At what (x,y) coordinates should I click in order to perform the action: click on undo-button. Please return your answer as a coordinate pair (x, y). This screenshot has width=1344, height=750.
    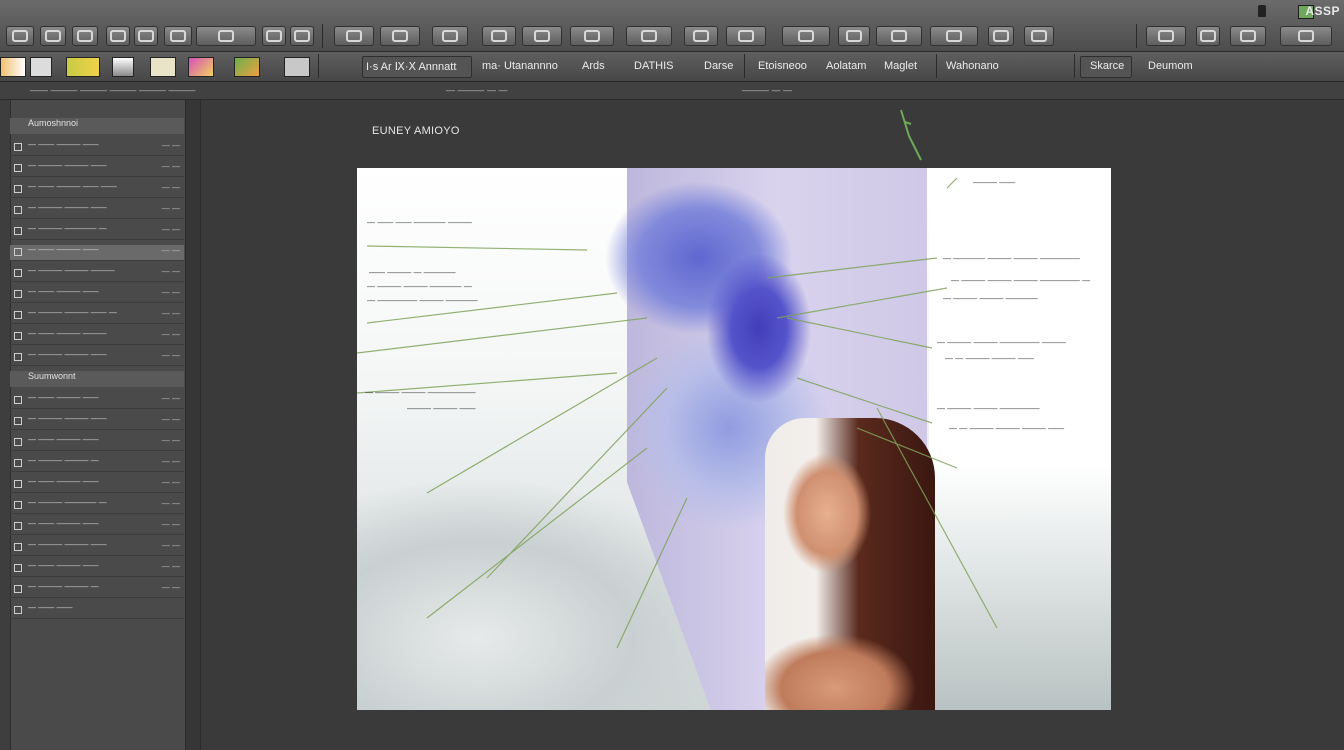
    Looking at the image, I should click on (1001, 36).